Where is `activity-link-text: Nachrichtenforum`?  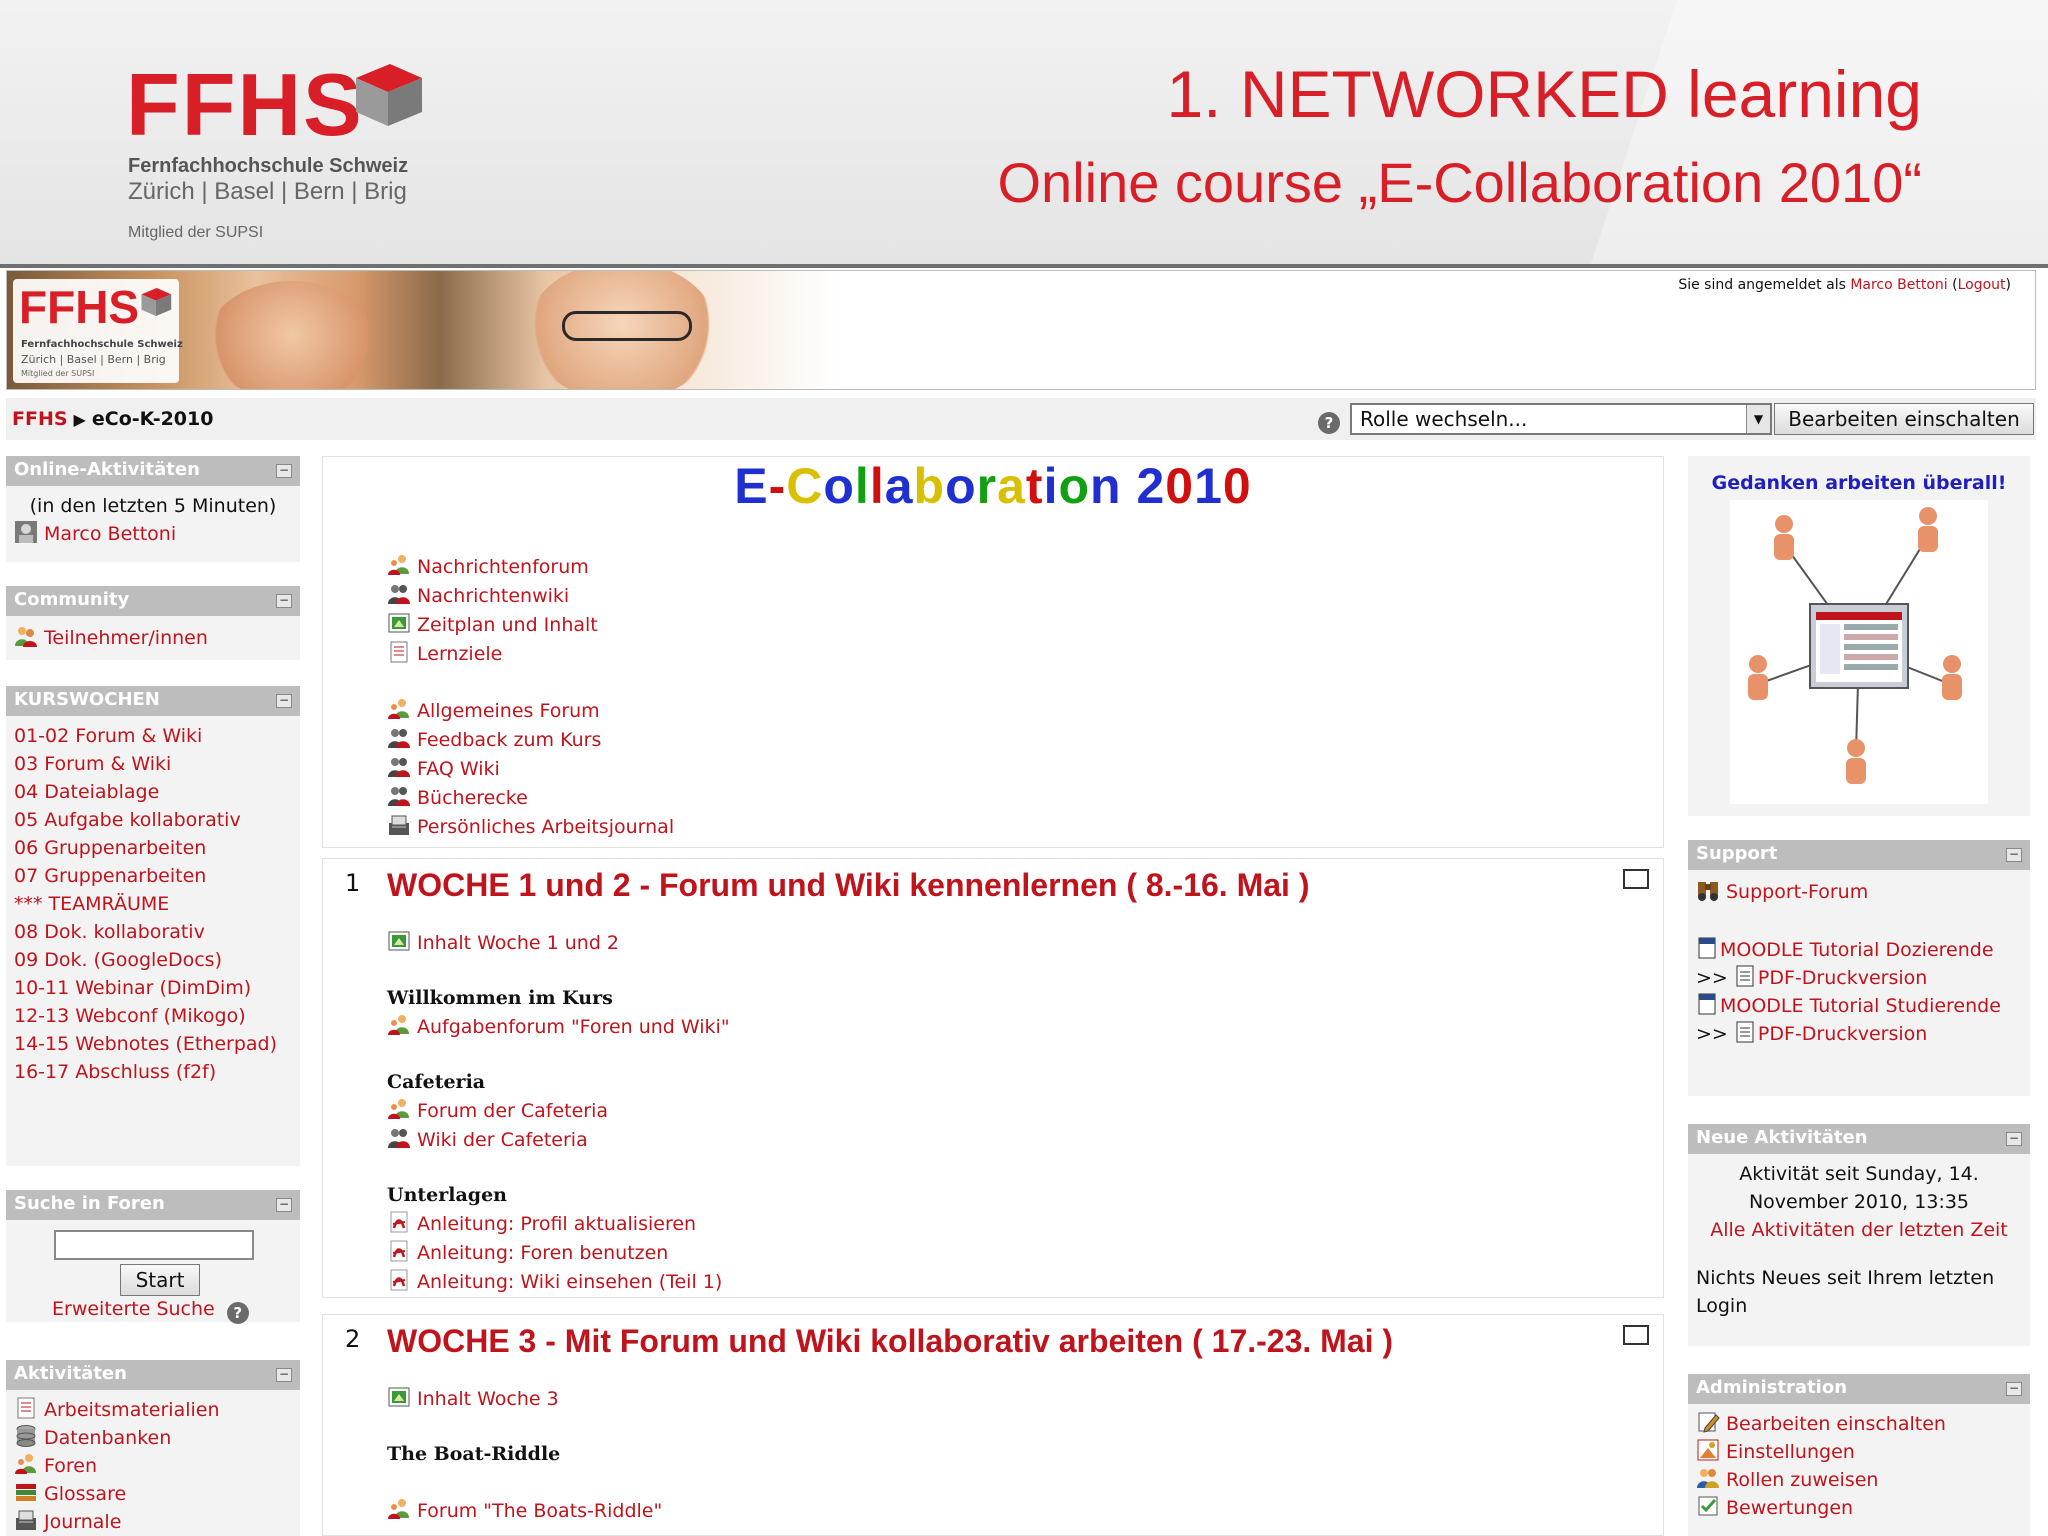
activity-link-text: Nachrichtenforum is located at coordinates (503, 567).